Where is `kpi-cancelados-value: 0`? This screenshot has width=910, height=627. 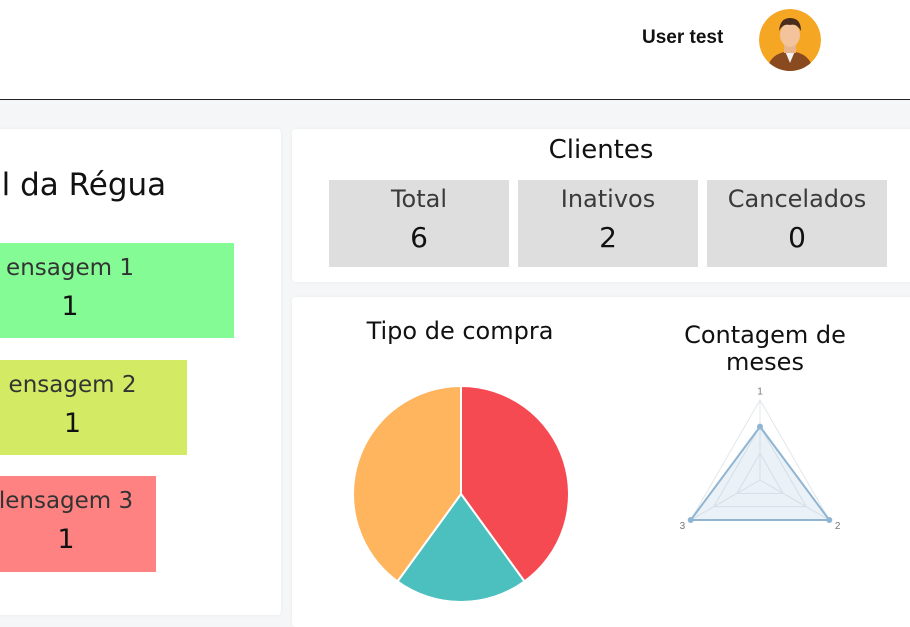 kpi-cancelados-value: 0 is located at coordinates (797, 237).